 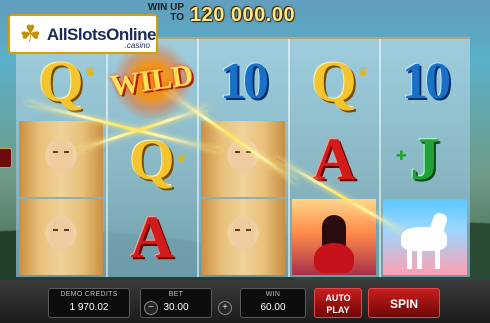 What do you see at coordinates (273, 294) in the screenshot?
I see `win-label: WIN` at bounding box center [273, 294].